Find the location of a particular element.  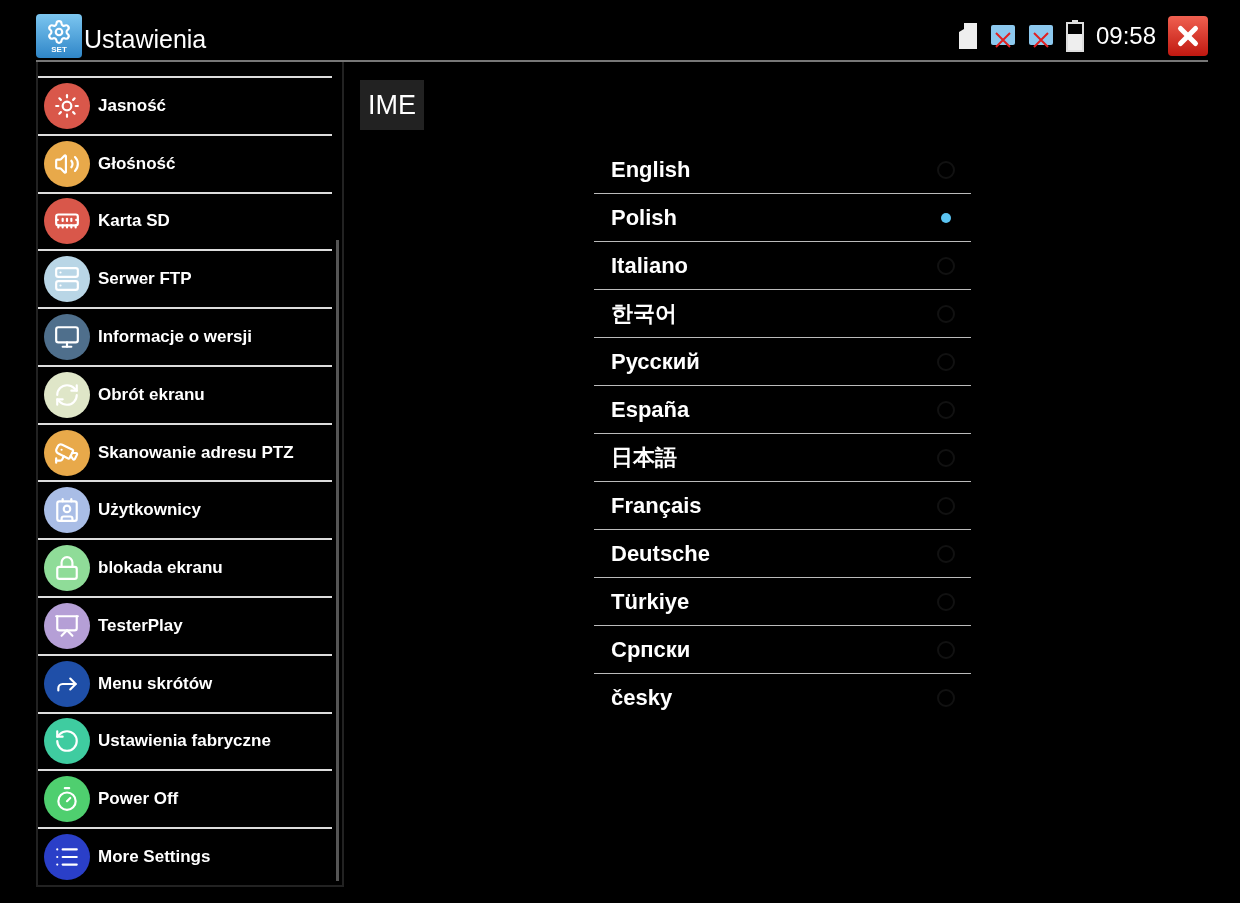

language-option: Türkiye is located at coordinates (782, 601).